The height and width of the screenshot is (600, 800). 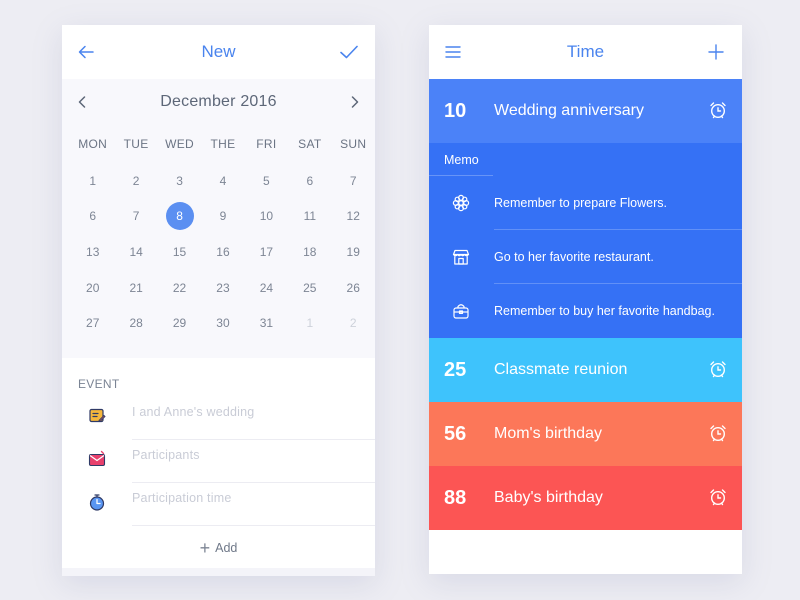 I want to click on calendar-day: 19, so click(x=353, y=252).